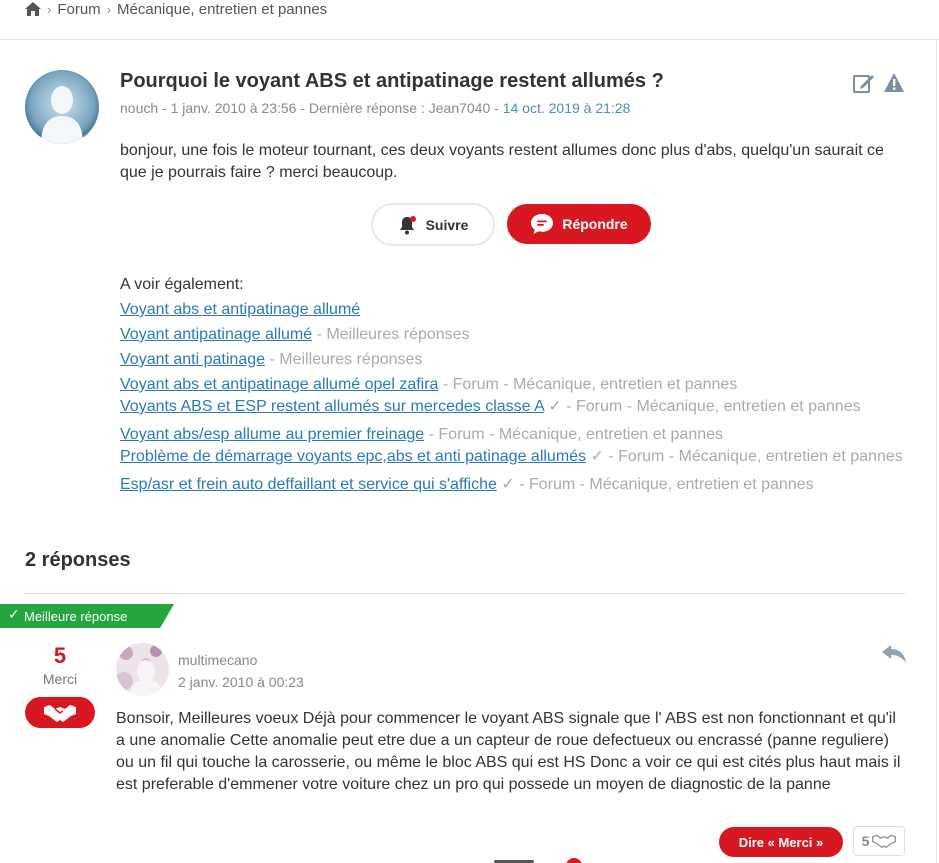  I want to click on best-answer-badge: ✓ Meilleure réponse, so click(87, 616).